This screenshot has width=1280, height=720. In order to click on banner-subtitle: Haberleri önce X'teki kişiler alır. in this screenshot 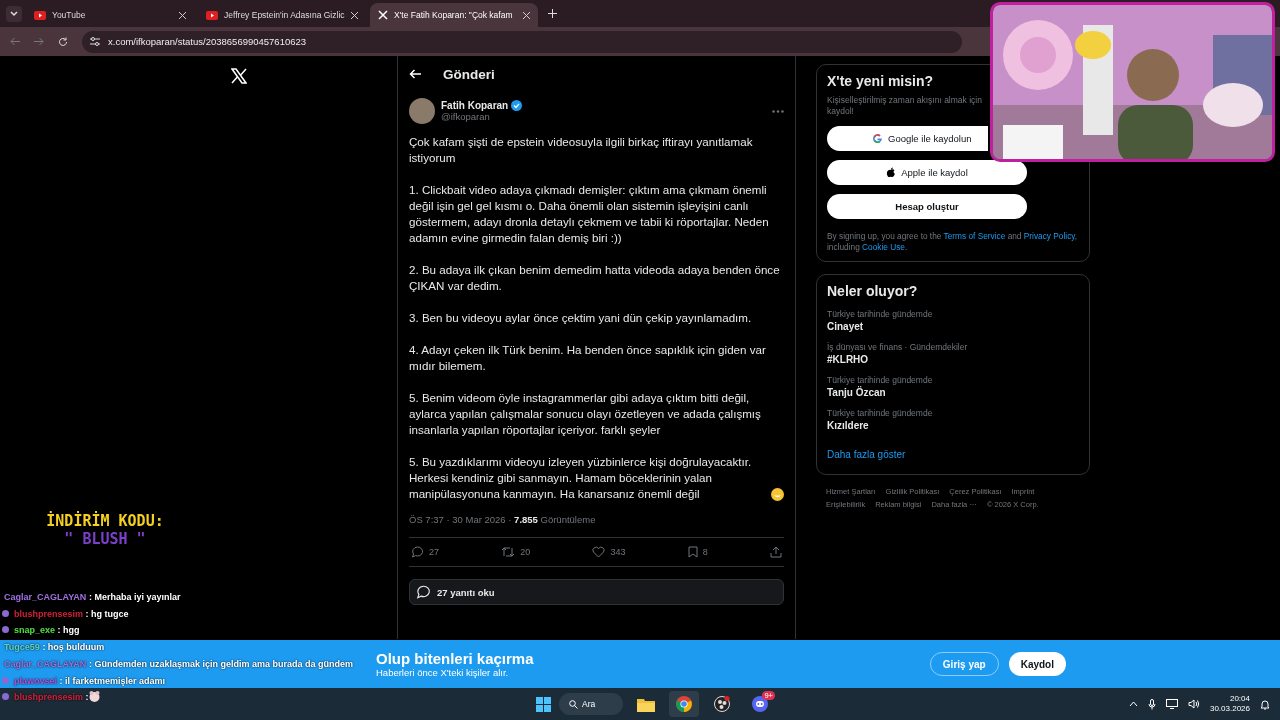, I will do `click(443, 672)`.